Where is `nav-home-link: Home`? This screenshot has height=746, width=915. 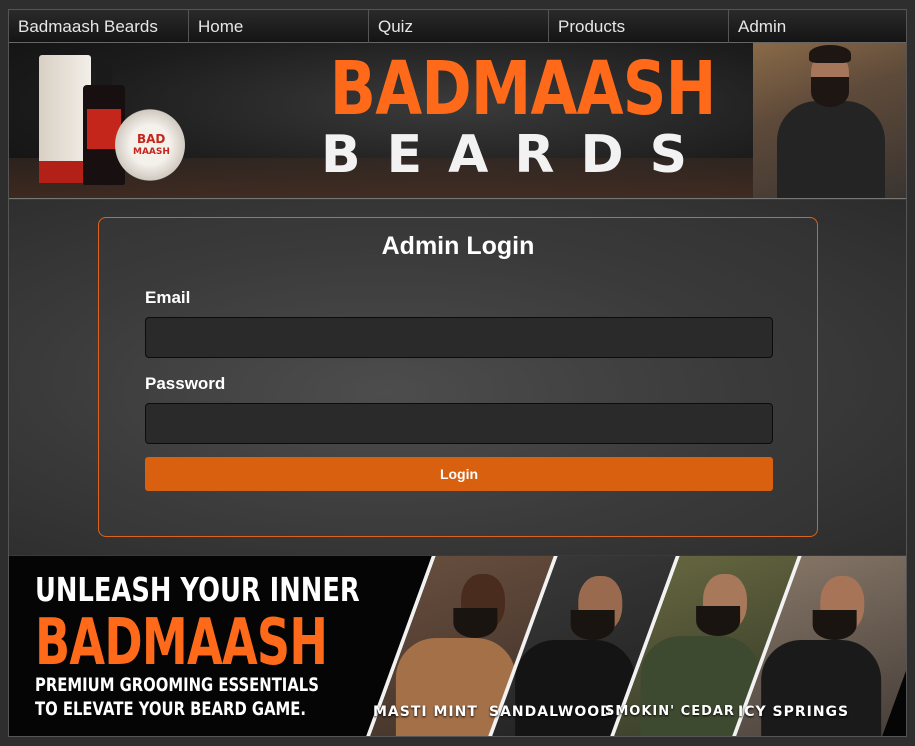 nav-home-link: Home is located at coordinates (279, 26).